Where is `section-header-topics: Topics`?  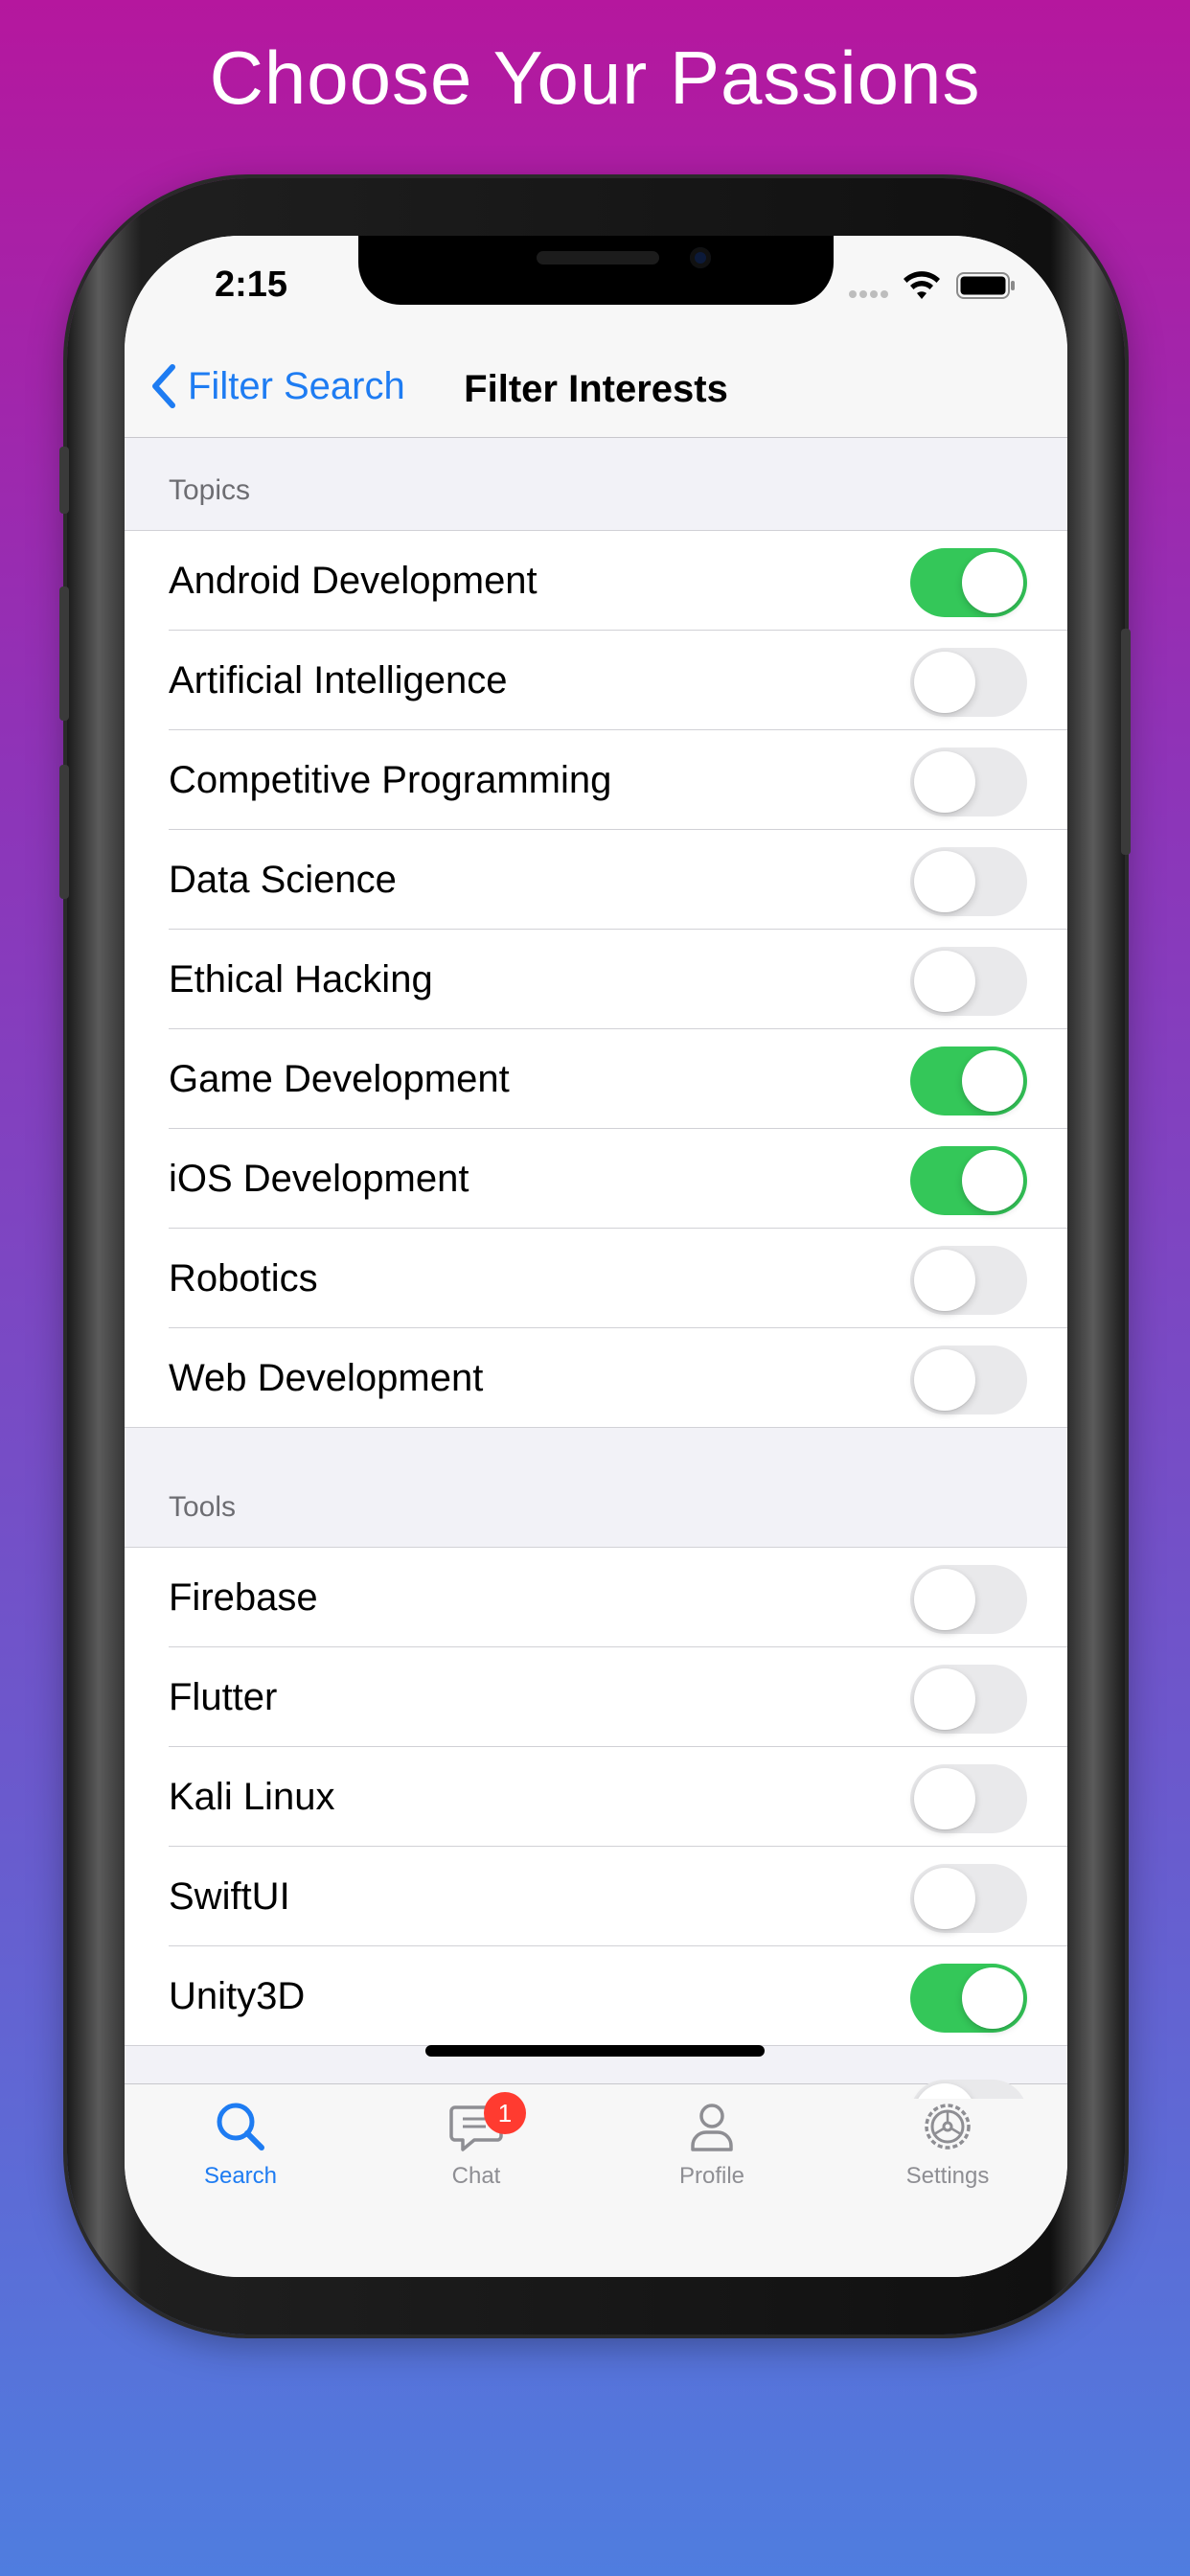 section-header-topics: Topics is located at coordinates (596, 484).